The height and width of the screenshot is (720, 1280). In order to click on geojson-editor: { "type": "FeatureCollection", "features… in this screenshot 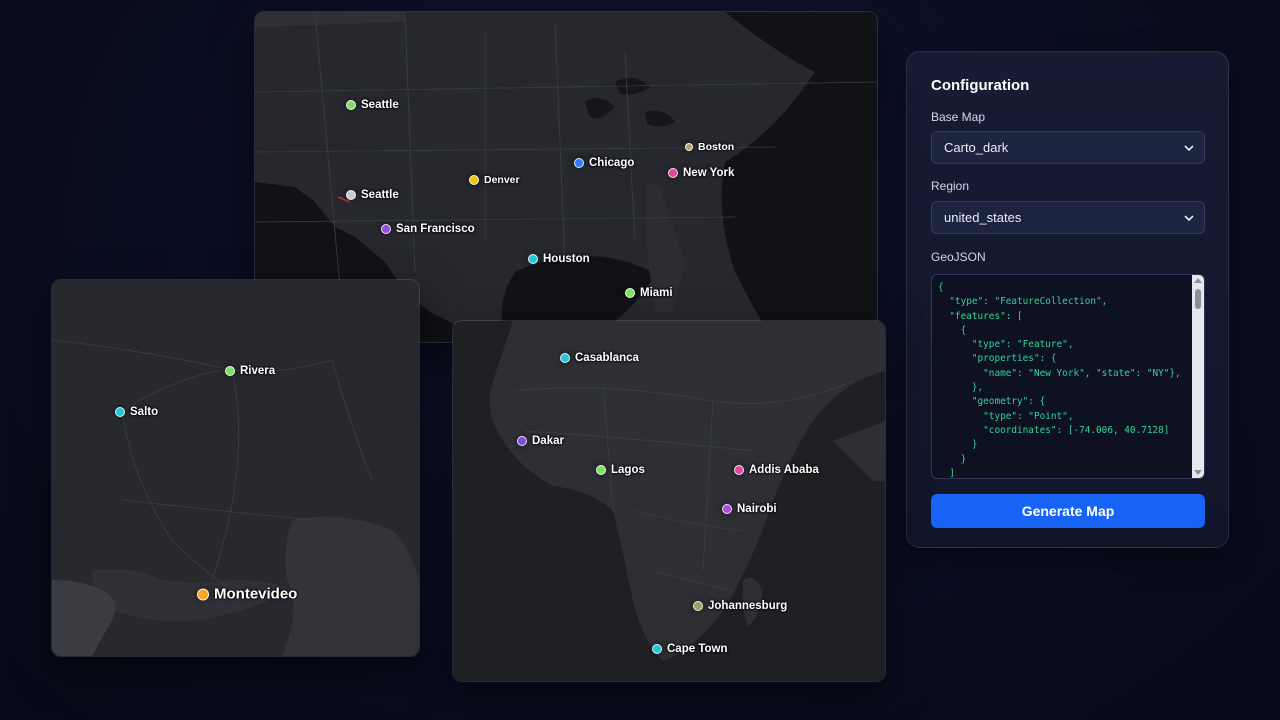, I will do `click(1068, 376)`.